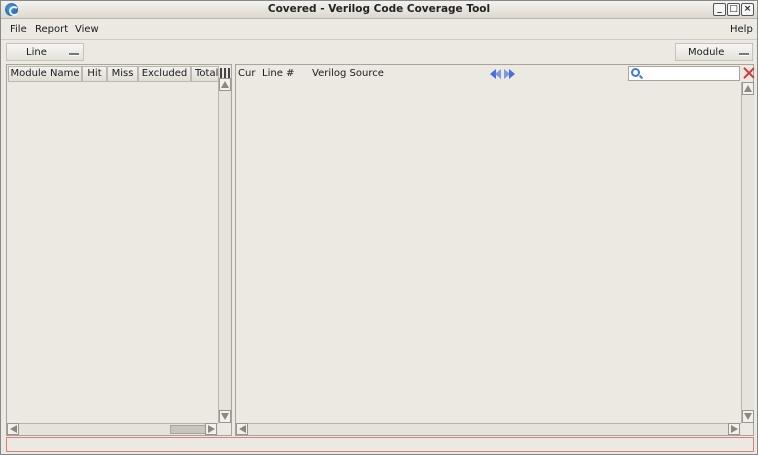 The image size is (758, 455). What do you see at coordinates (733, 9) in the screenshot?
I see `maximize-button: □` at bounding box center [733, 9].